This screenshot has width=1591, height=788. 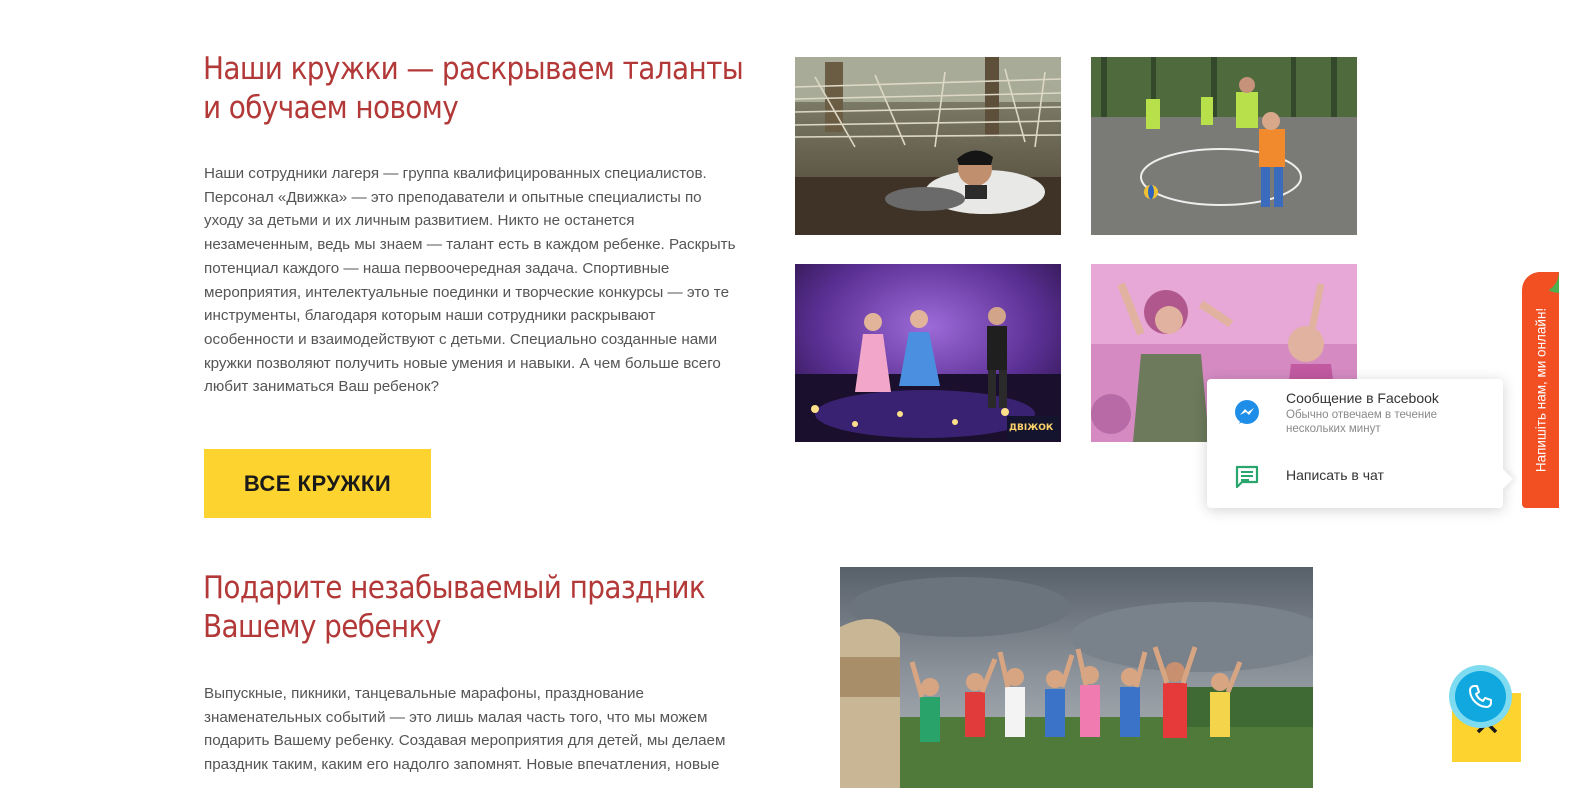 What do you see at coordinates (1548, 282) in the screenshot?
I see `chat-tab-corner-decoration` at bounding box center [1548, 282].